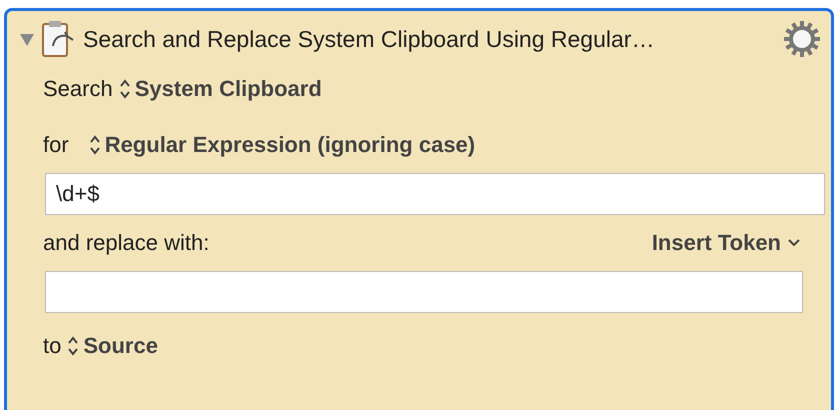  I want to click on result-target-popup: Source, so click(112, 346).